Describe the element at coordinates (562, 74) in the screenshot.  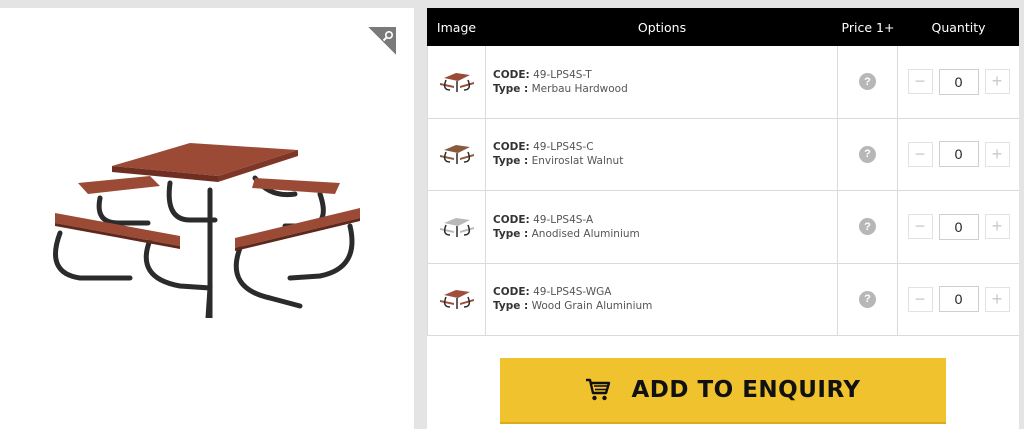
I see `product-code: 49-LPS4S-T` at that location.